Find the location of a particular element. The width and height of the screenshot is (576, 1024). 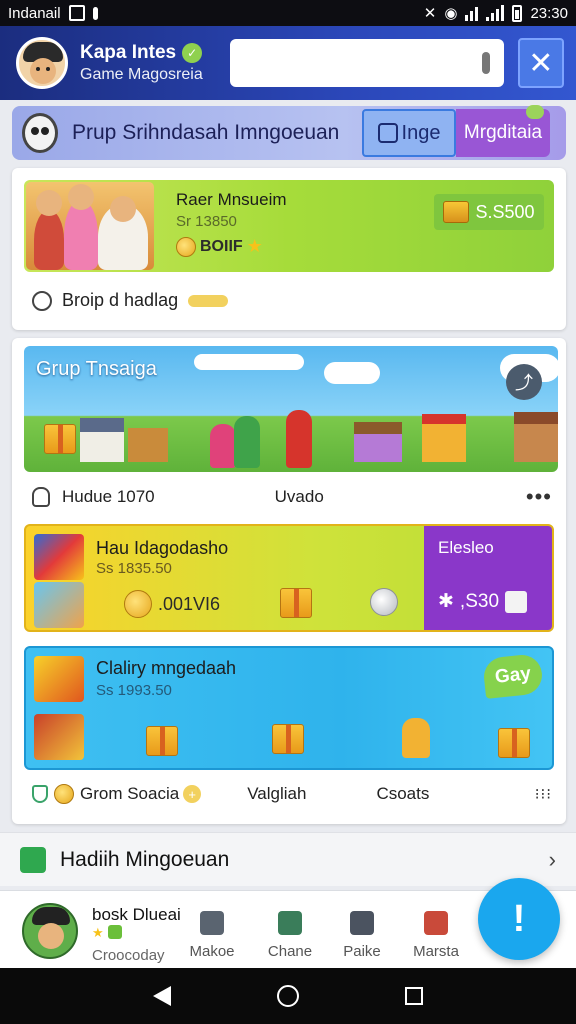

plus-icon: + is located at coordinates (192, 794).